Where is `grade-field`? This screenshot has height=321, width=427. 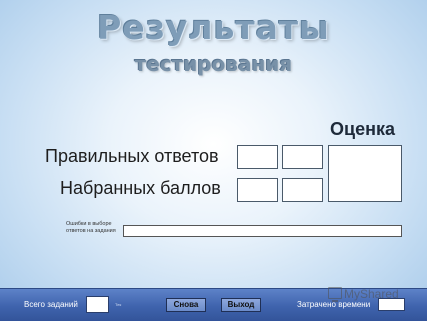
grade-field is located at coordinates (365, 173).